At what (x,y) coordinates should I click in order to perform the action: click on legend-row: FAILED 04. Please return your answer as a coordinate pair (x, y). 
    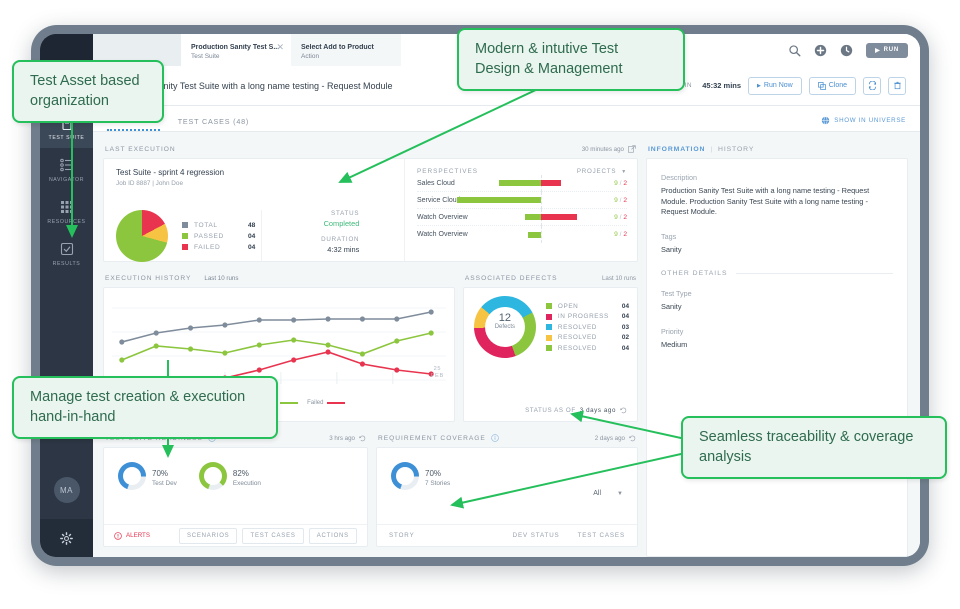
    Looking at the image, I should click on (218, 247).